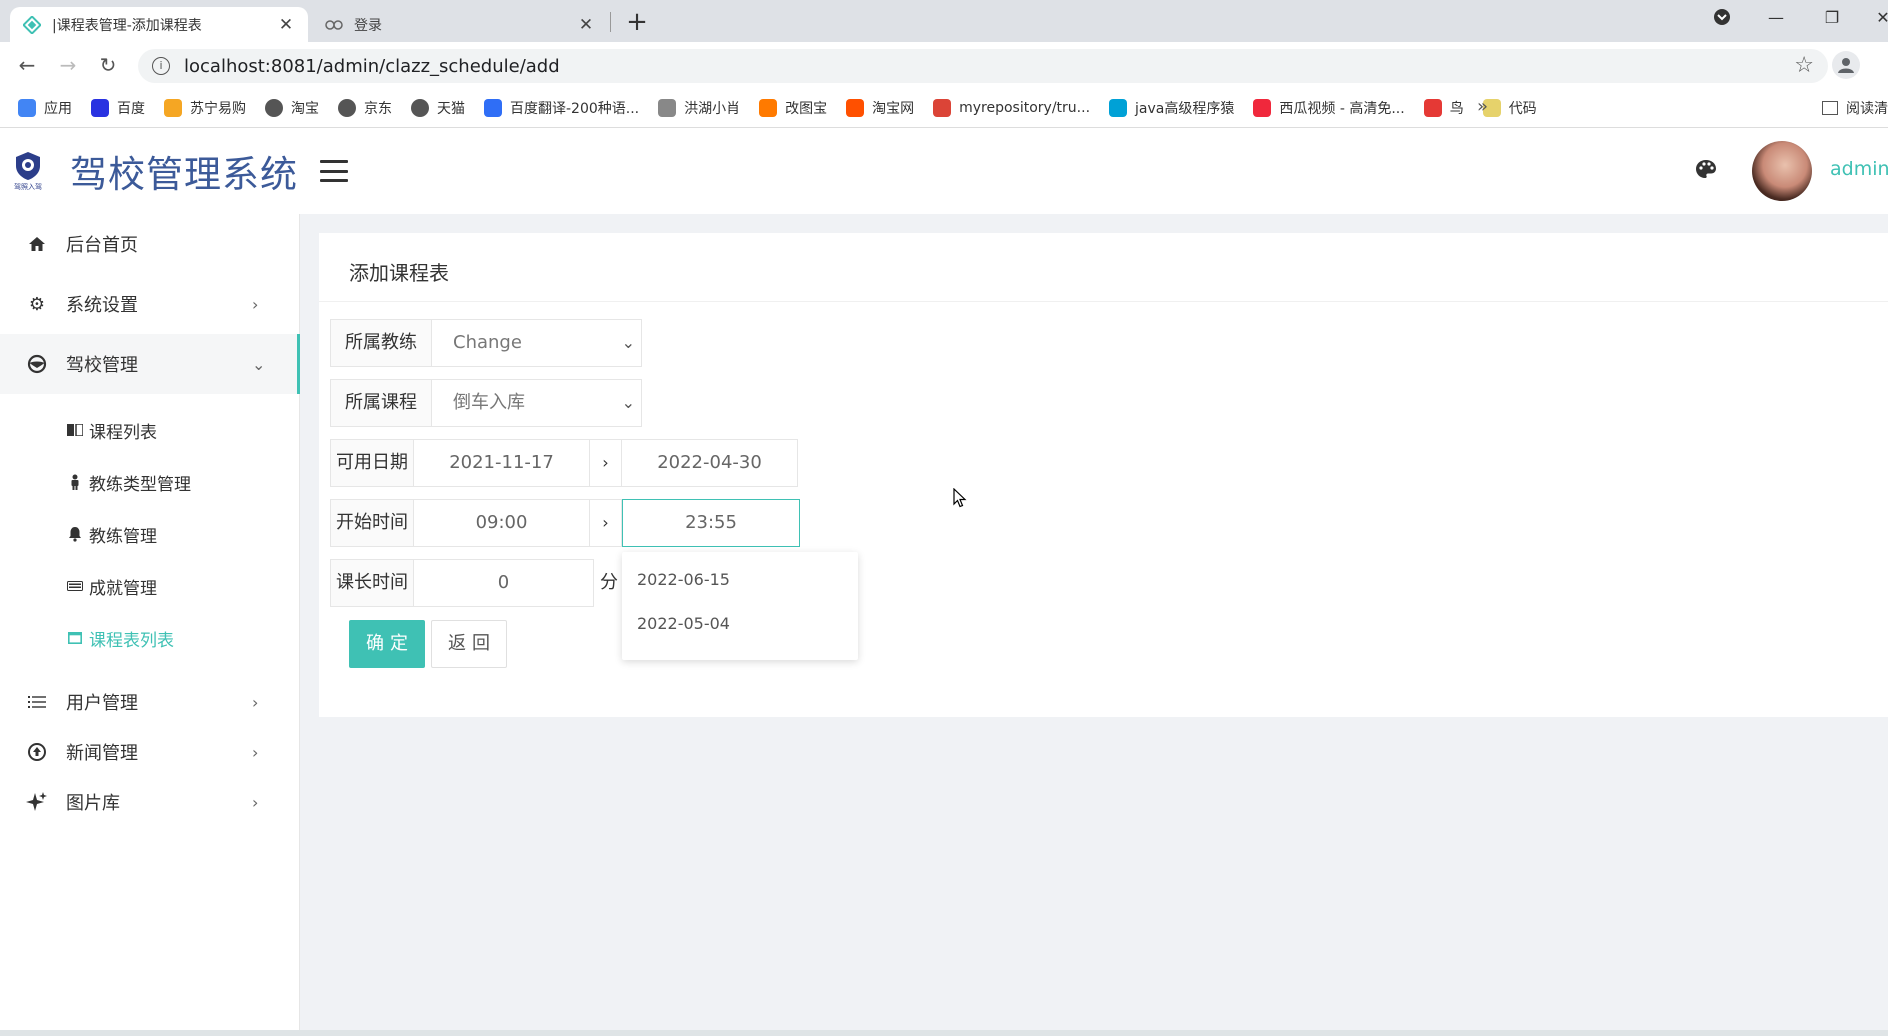 The width and height of the screenshot is (1888, 1036). What do you see at coordinates (683, 579) in the screenshot?
I see `autocomplete-option: 2022-06-15` at bounding box center [683, 579].